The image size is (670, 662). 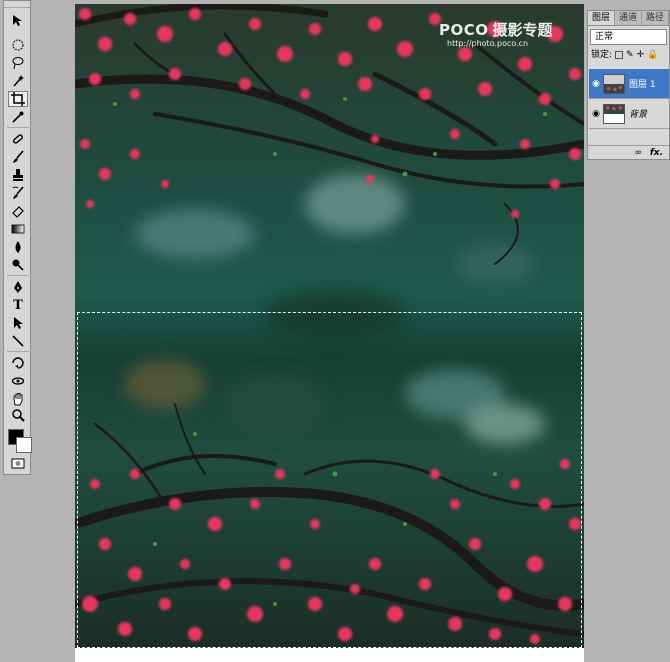 I want to click on clone-stamp-tool-icon, so click(x=18, y=175).